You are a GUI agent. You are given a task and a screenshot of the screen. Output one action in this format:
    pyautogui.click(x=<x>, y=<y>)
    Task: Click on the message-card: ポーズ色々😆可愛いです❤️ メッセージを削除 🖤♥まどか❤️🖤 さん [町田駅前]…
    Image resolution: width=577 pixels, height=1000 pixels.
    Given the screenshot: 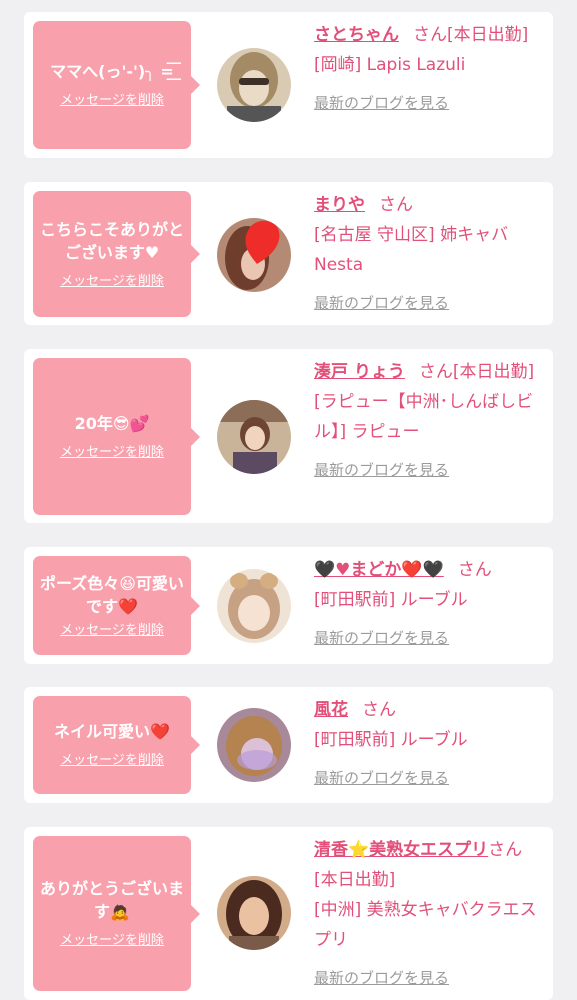 What is the action you would take?
    pyautogui.click(x=288, y=605)
    